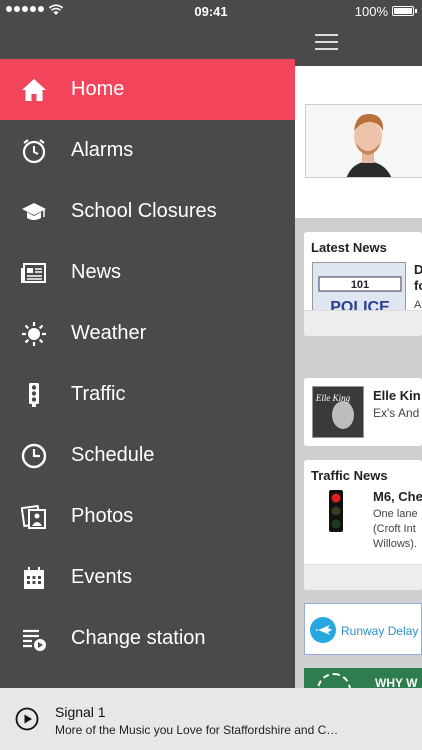  What do you see at coordinates (102, 577) in the screenshot?
I see `menu-item-label: Events` at bounding box center [102, 577].